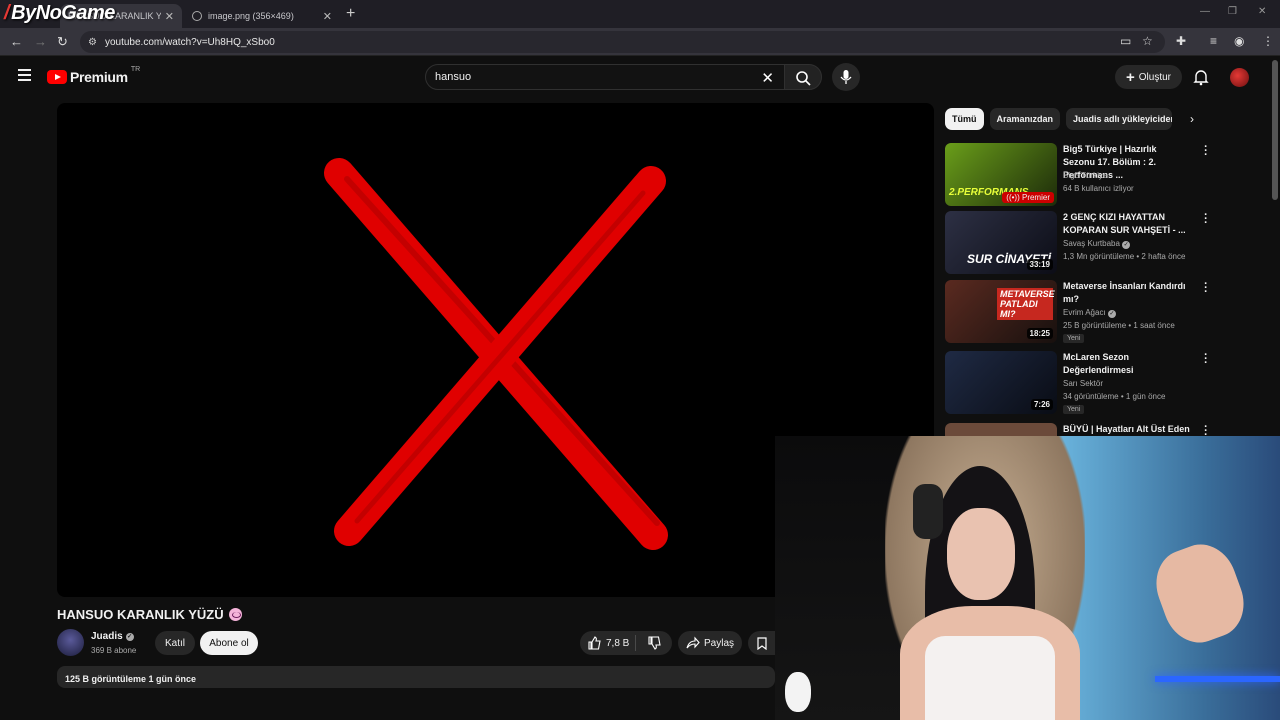  Describe the element at coordinates (964, 119) in the screenshot. I see `chip-all: Tümü` at that location.